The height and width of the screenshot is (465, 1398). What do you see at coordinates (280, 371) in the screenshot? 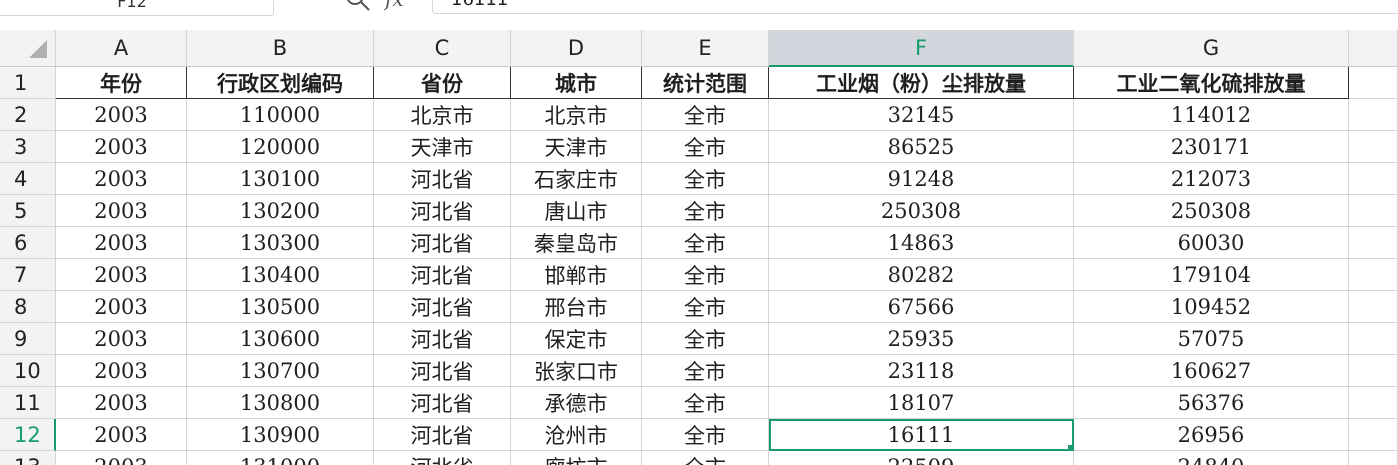
I see `table-cell: 130700` at bounding box center [280, 371].